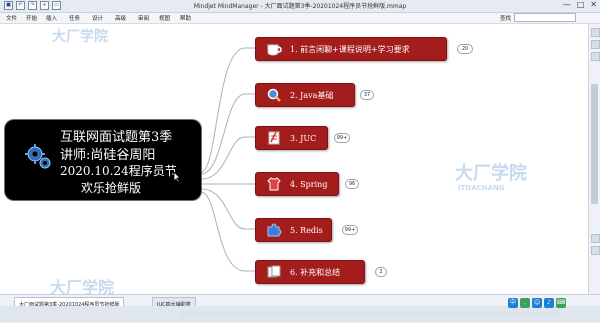 Image resolution: width=600 pixels, height=323 pixels. Describe the element at coordinates (309, 184) in the screenshot. I see `topic-label: 4. Spring` at that location.